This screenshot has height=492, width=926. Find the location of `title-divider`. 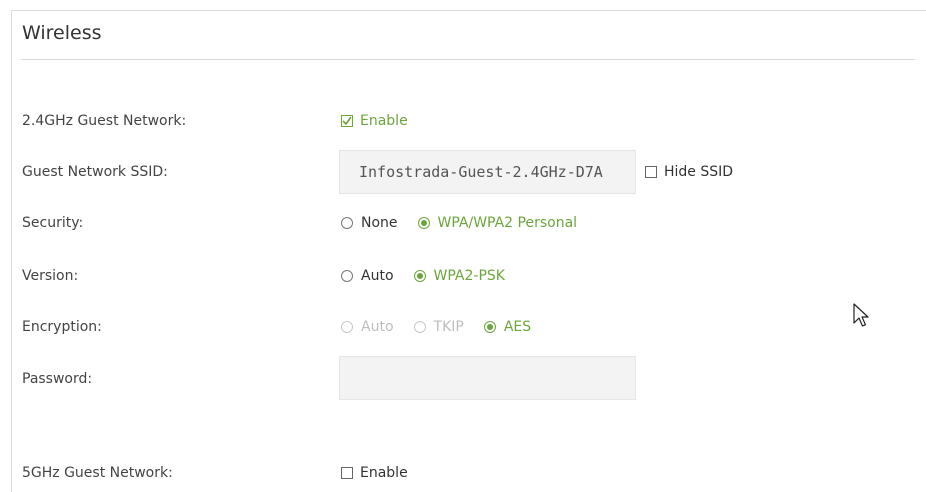

title-divider is located at coordinates (468, 59).